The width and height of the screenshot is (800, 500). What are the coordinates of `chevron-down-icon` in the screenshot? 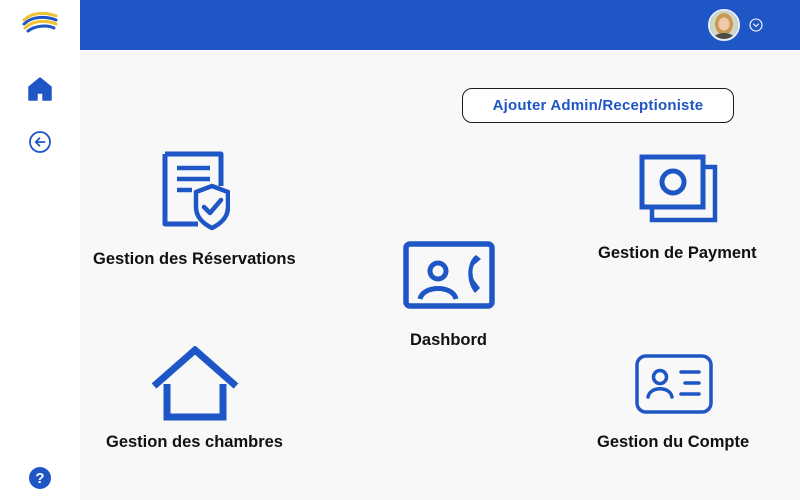 It's located at (756, 25).